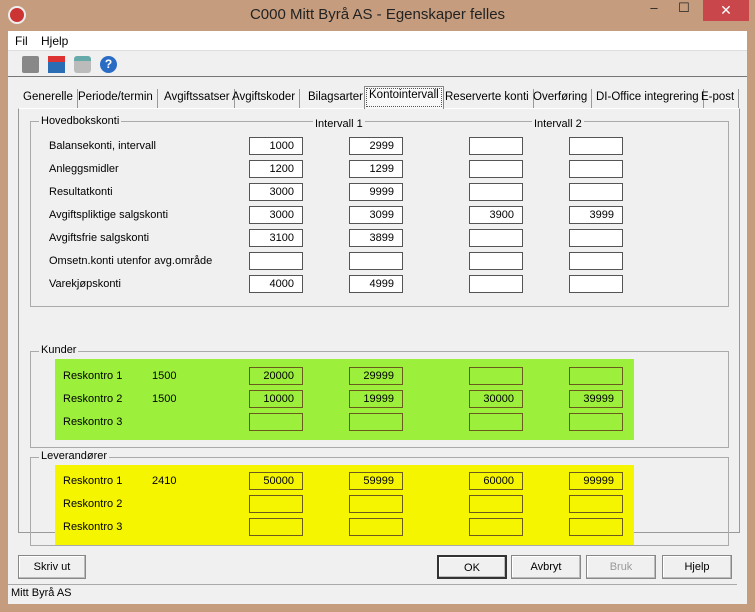 This screenshot has height=612, width=755. I want to click on ok-button: OK, so click(472, 567).